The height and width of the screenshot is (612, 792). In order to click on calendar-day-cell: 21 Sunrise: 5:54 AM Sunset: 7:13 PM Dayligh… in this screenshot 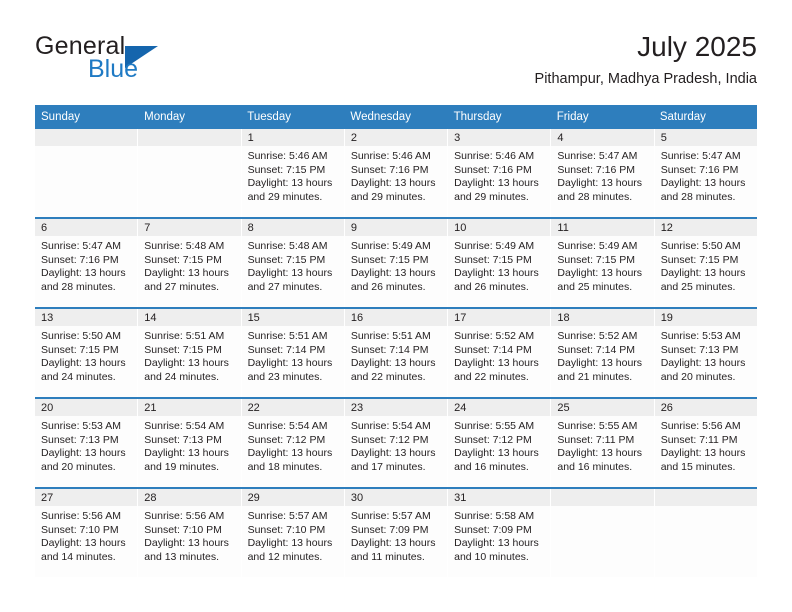, I will do `click(190, 443)`.